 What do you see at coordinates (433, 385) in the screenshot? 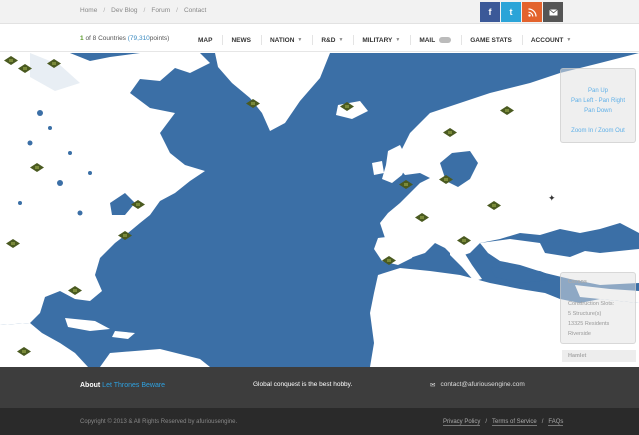
I see `email-icon: ✉` at bounding box center [433, 385].